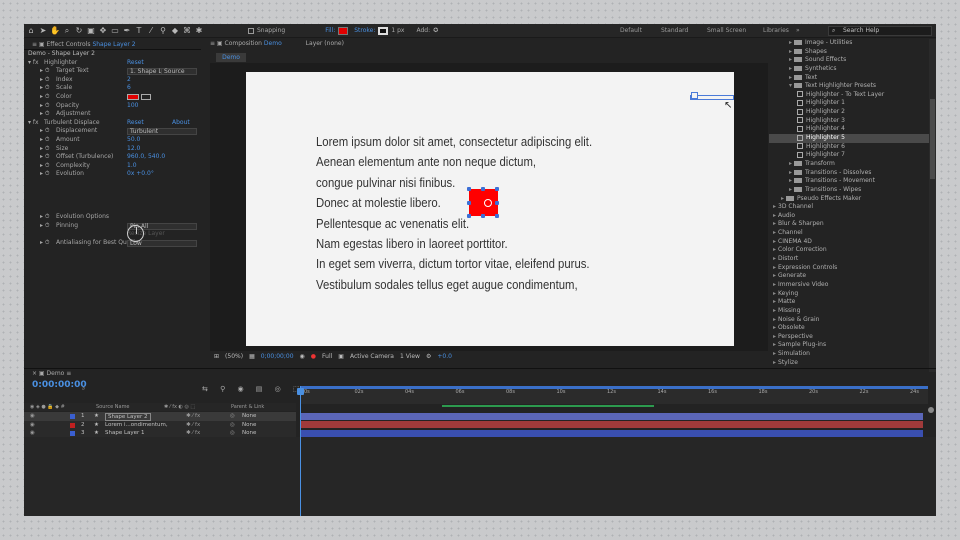 Image resolution: width=960 pixels, height=540 pixels. What do you see at coordinates (337, 30) in the screenshot?
I see `fill-control: Fill:` at bounding box center [337, 30].